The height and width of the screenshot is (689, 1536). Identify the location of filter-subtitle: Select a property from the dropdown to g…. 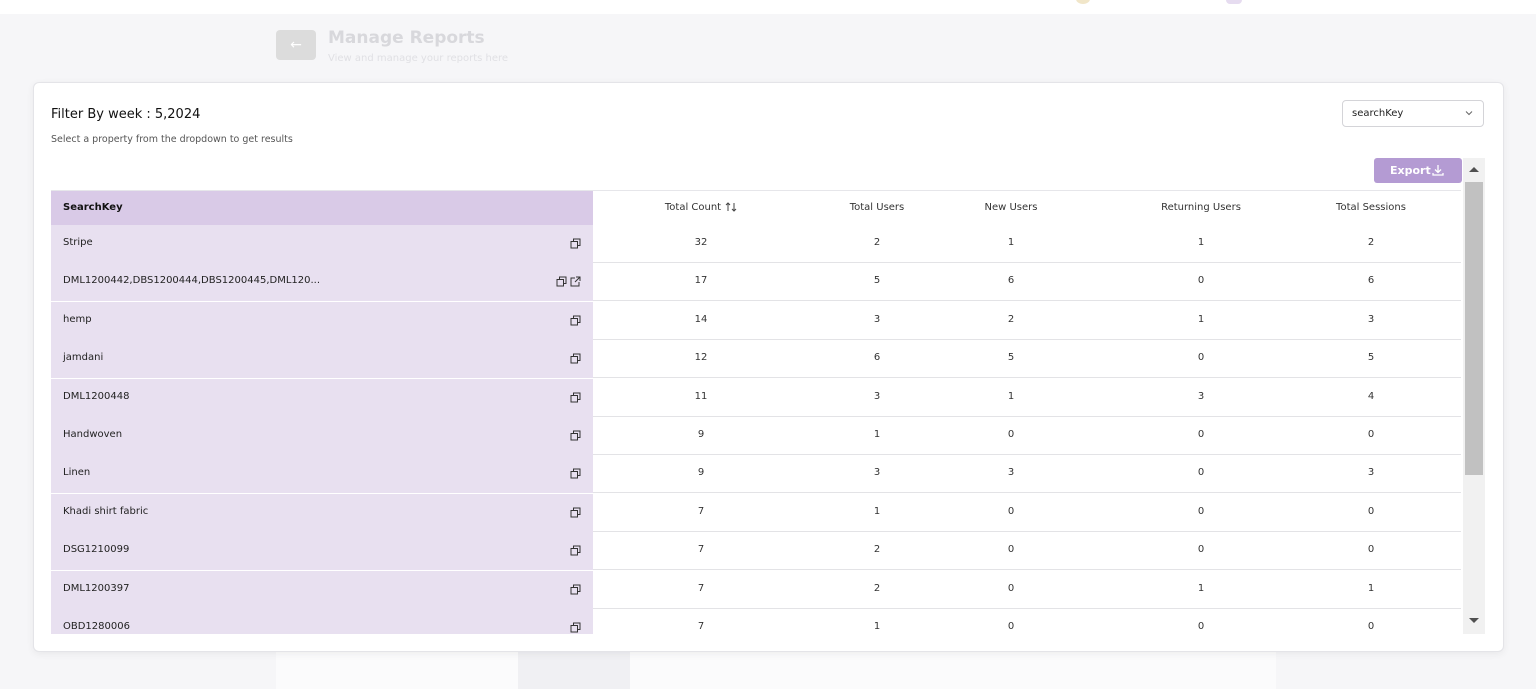
(172, 139).